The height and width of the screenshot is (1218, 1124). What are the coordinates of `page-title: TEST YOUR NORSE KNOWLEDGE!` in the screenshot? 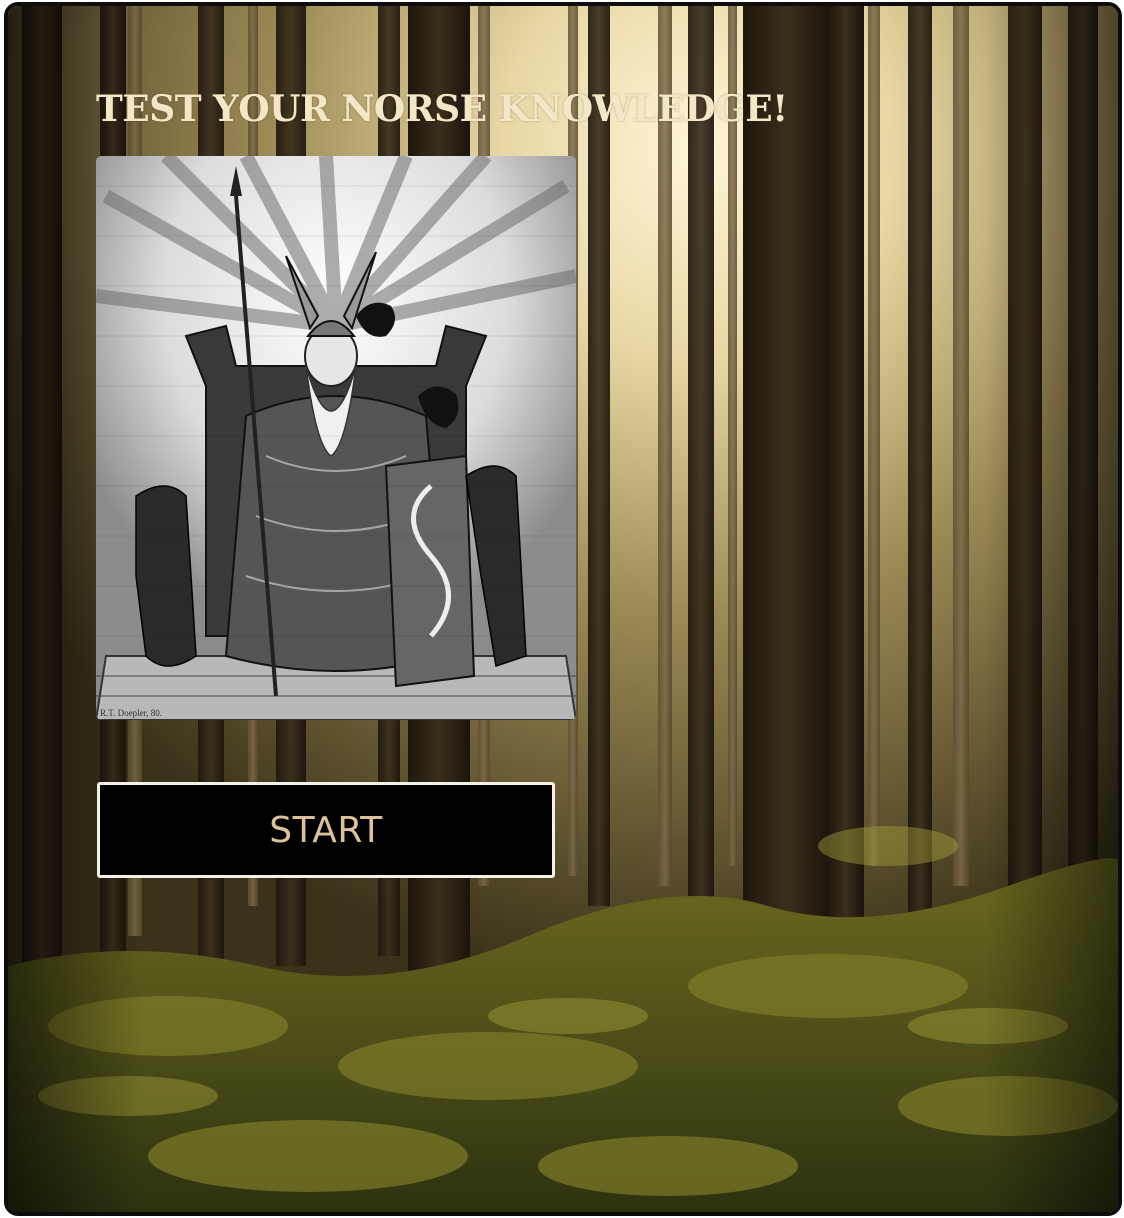 It's located at (442, 109).